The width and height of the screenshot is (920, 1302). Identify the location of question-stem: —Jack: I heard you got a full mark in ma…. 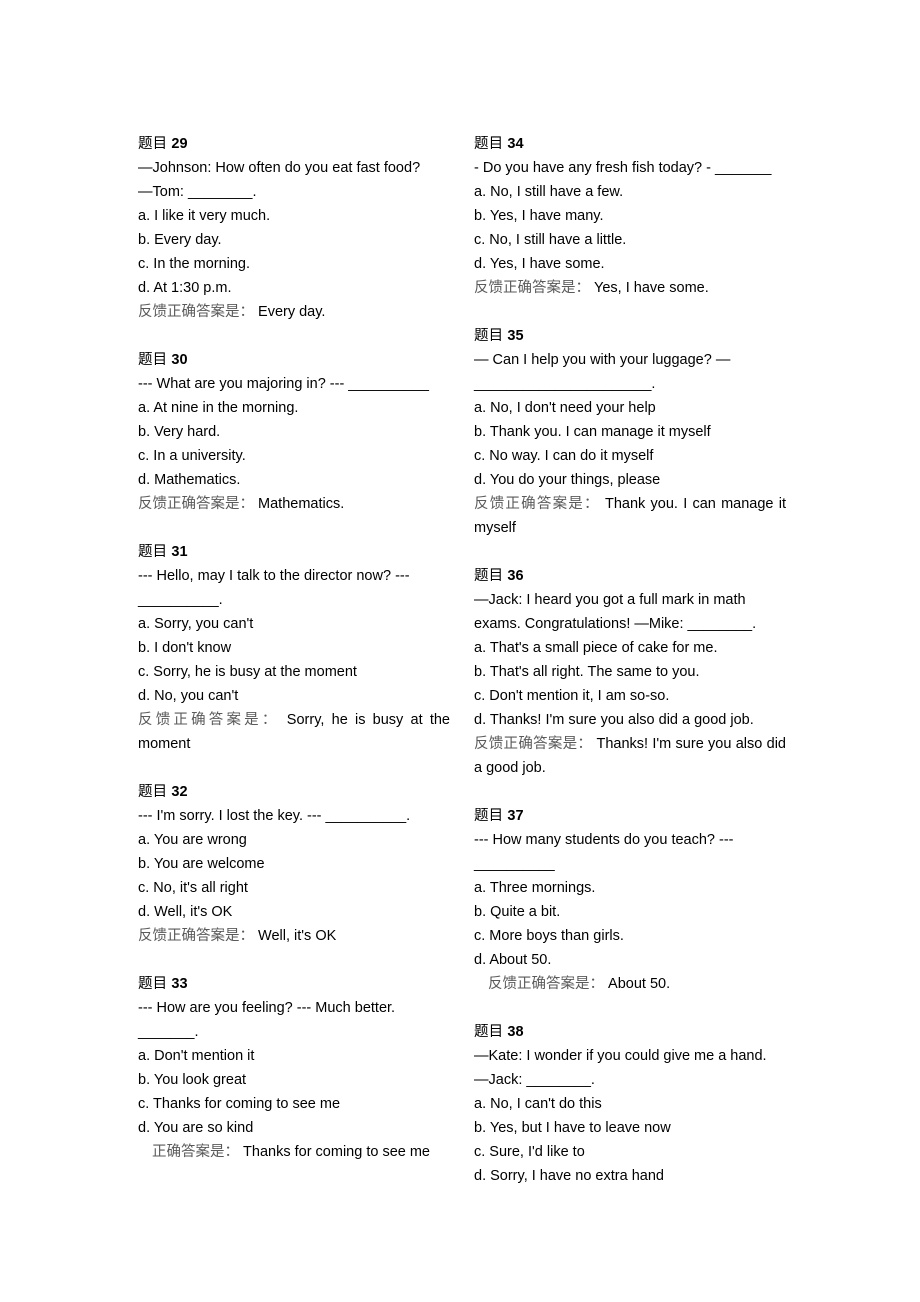
(630, 612).